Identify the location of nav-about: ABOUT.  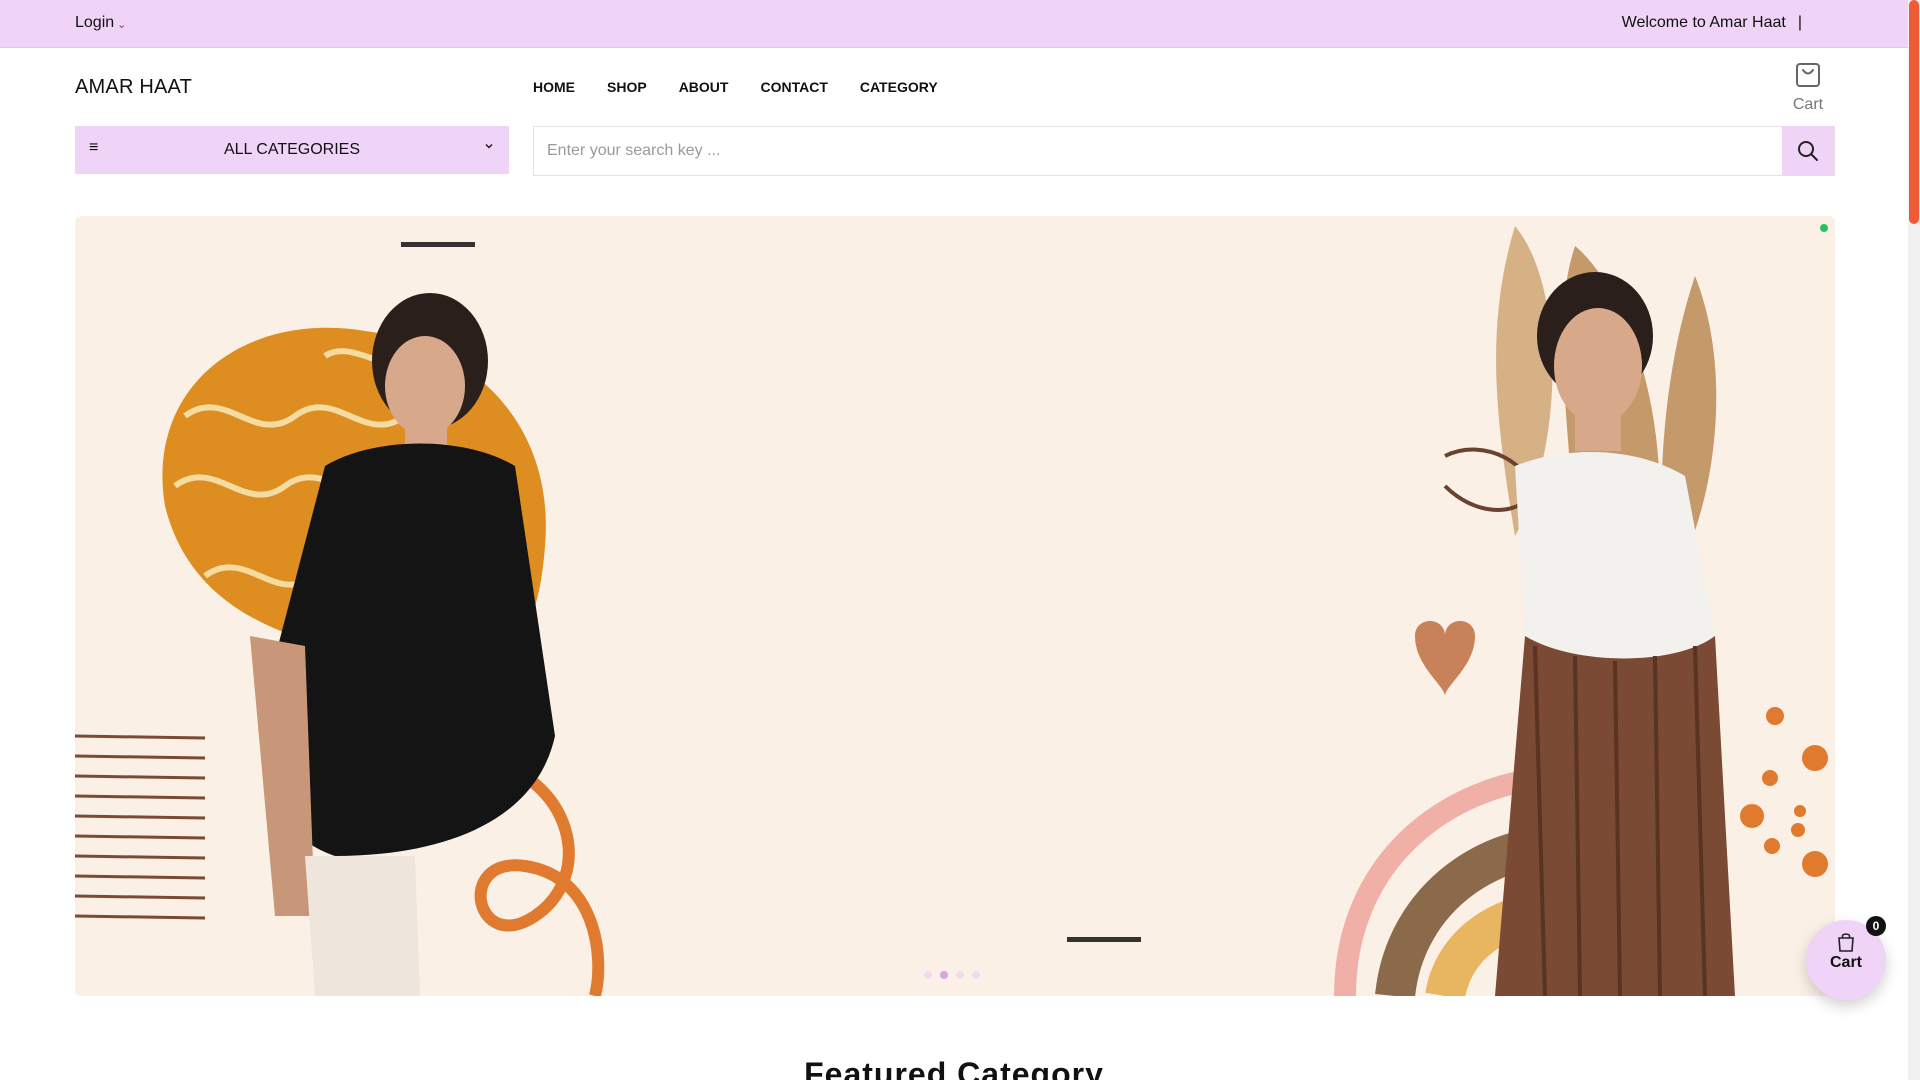
(704, 87).